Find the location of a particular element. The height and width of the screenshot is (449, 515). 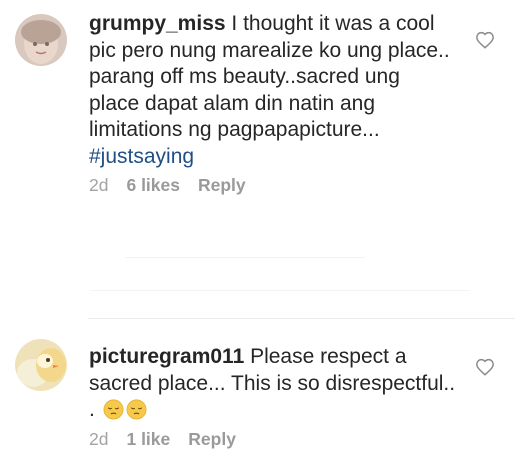

comment-likes-count: 1 like is located at coordinates (148, 439).